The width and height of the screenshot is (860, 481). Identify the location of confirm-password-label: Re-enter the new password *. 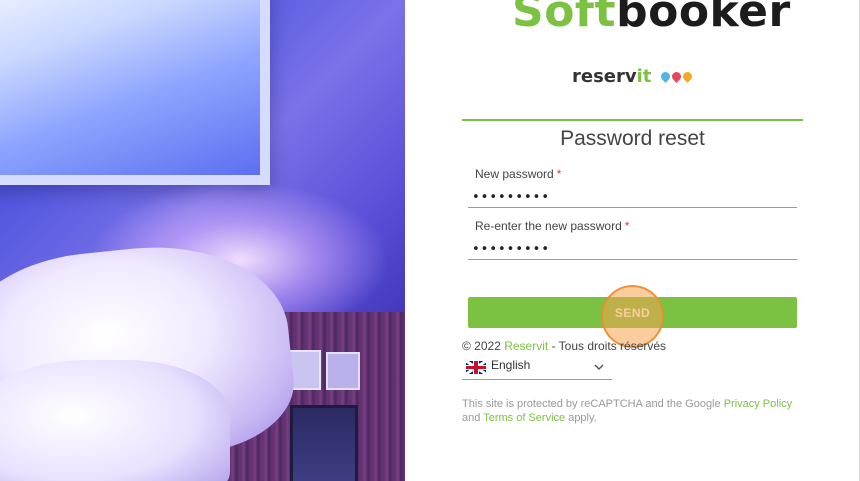
(552, 226).